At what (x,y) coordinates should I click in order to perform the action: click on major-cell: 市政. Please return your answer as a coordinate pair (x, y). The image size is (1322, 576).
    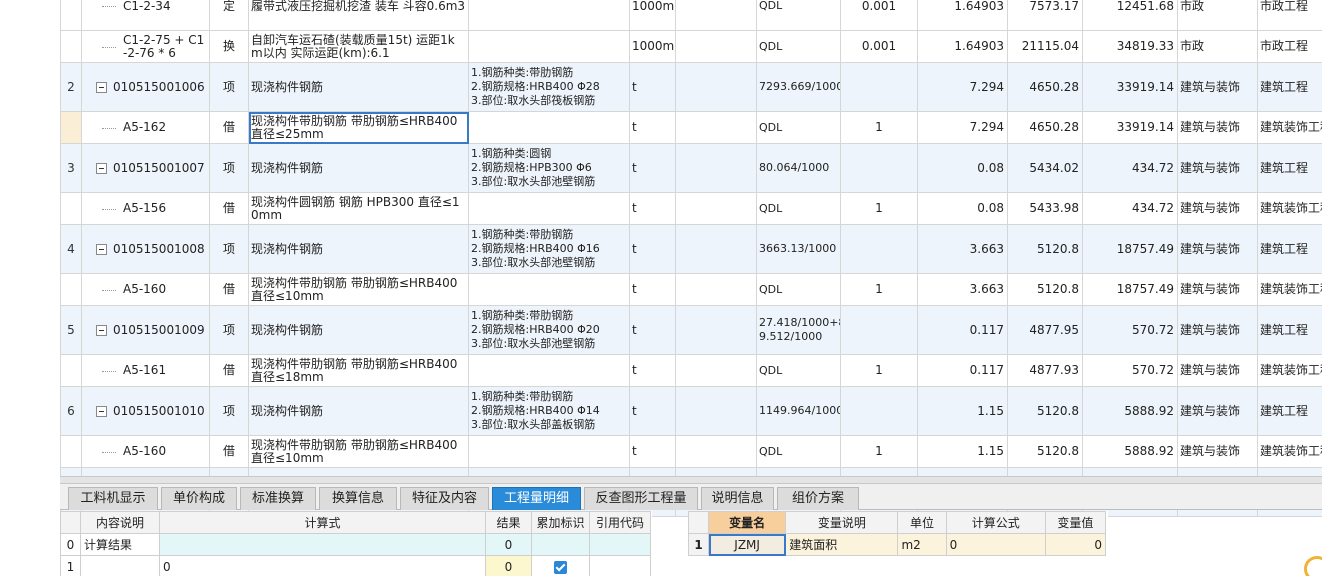
    Looking at the image, I should click on (1217, 15).